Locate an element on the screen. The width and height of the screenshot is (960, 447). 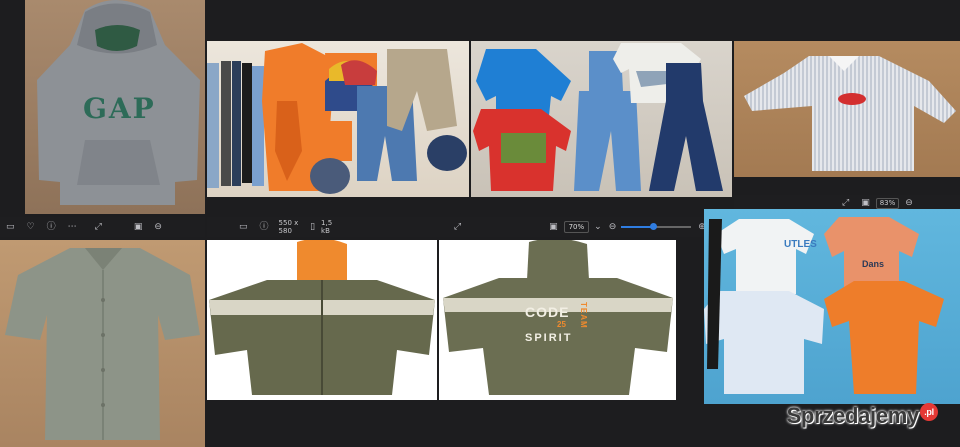
photo-green-shirt is located at coordinates (102, 343).